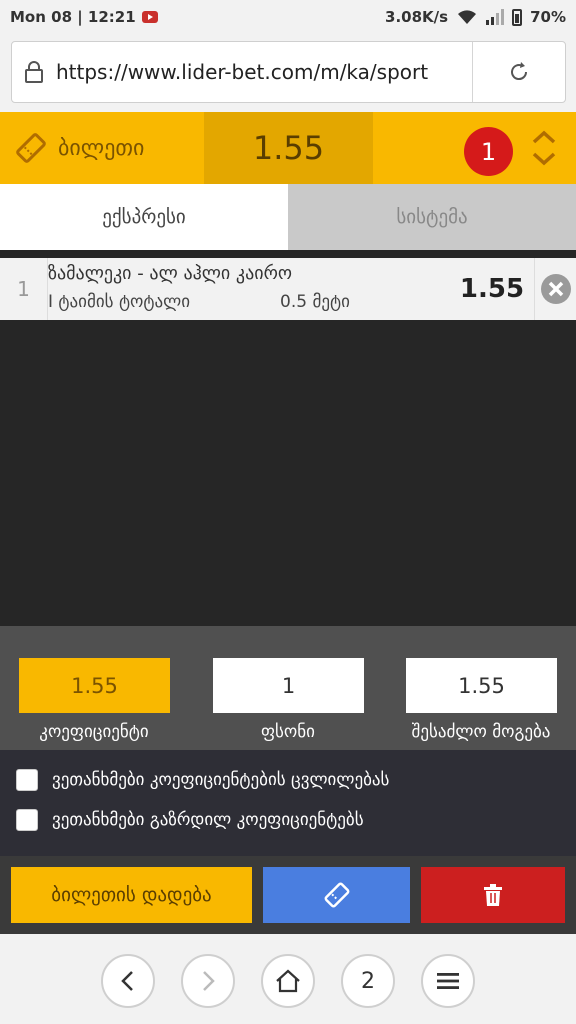 The image size is (576, 1024). What do you see at coordinates (73, 17) in the screenshot?
I see `status-time: Mon 08 | 12:21` at bounding box center [73, 17].